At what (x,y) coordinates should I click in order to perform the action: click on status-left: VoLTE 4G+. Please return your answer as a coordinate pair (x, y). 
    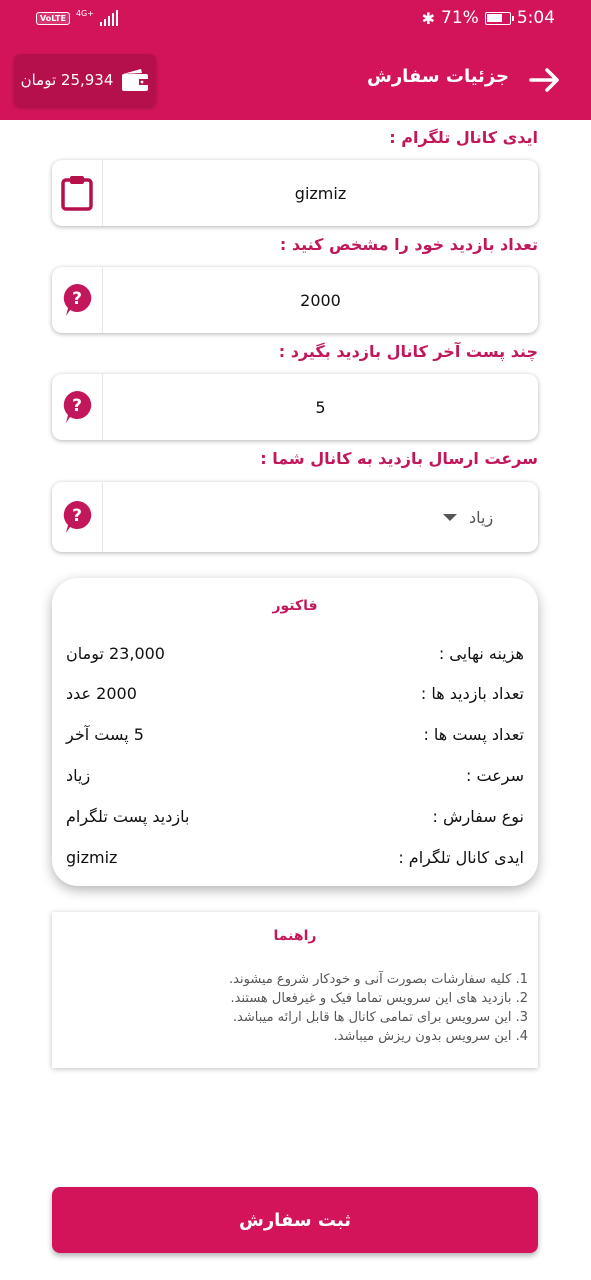
    Looking at the image, I should click on (77, 18).